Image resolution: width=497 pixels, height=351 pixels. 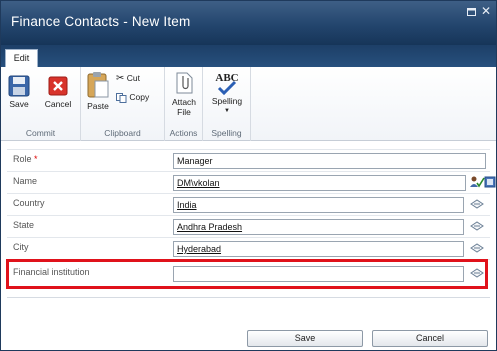 I want to click on name-people-picker: DM\vkolan, so click(x=319, y=183).